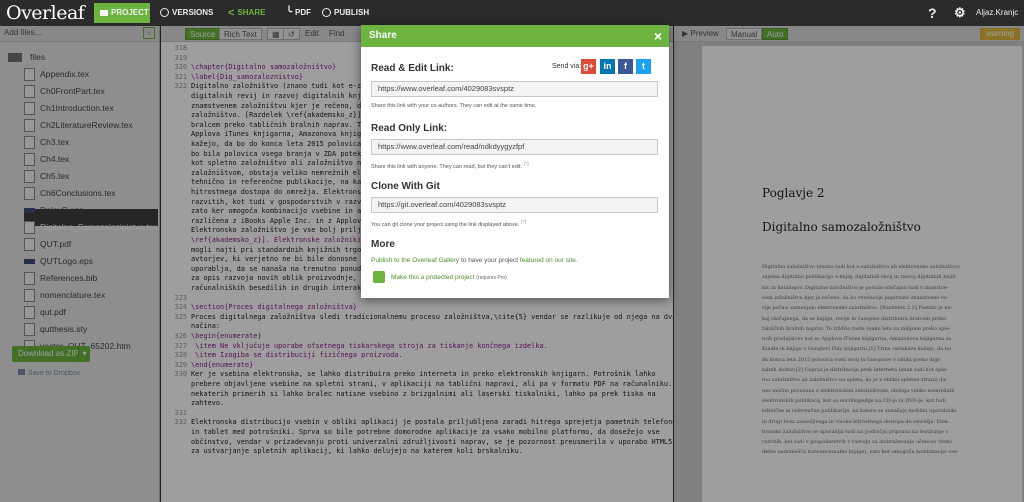 The image size is (1024, 502). I want to click on publish-button: PUBLISH, so click(345, 13).